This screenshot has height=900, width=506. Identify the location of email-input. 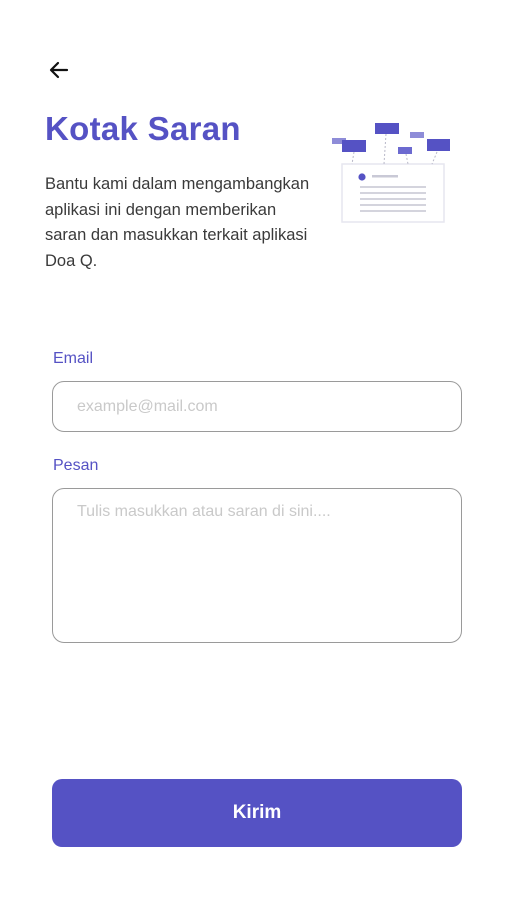
(257, 406).